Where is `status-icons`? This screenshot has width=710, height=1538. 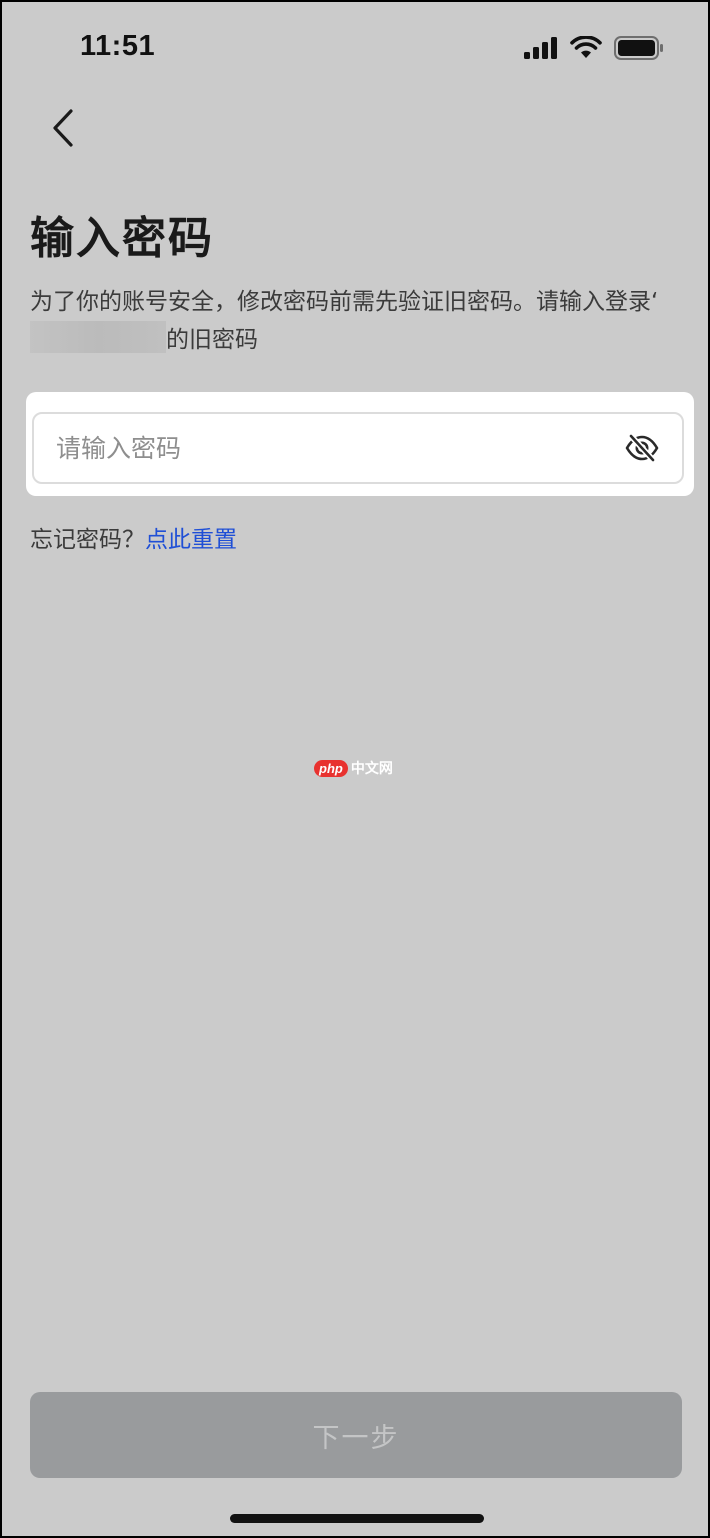 status-icons is located at coordinates (594, 49).